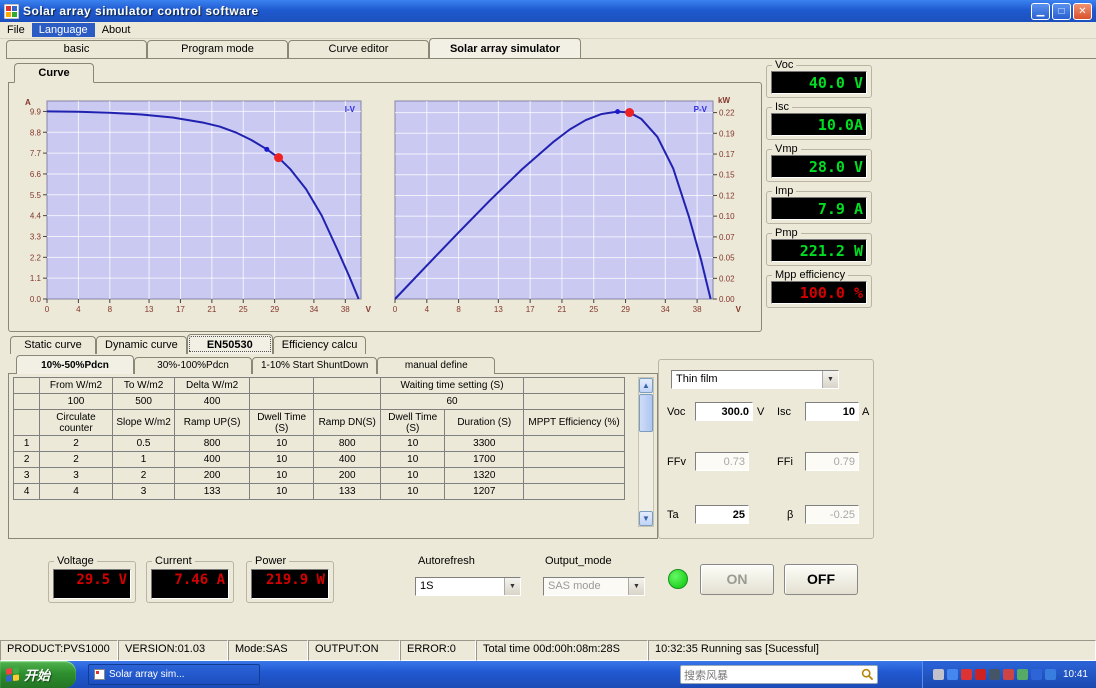  Describe the element at coordinates (646, 385) in the screenshot. I see `scroll-up-icon: ▲` at that location.